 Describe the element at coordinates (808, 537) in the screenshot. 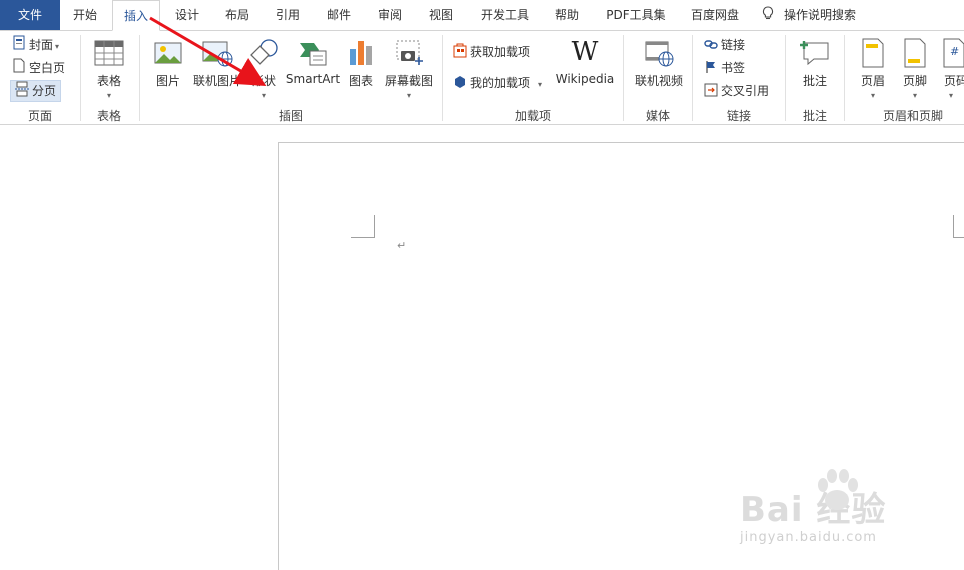

I see `watermark-url: jingyan.baidu.com` at that location.